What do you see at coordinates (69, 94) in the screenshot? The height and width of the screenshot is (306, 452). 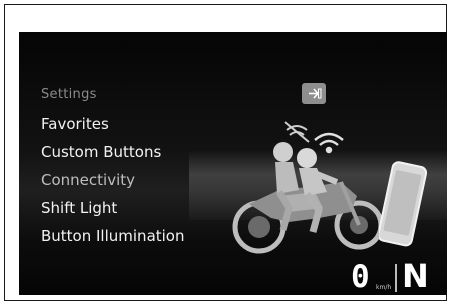 I see `menu-header: Settings` at bounding box center [69, 94].